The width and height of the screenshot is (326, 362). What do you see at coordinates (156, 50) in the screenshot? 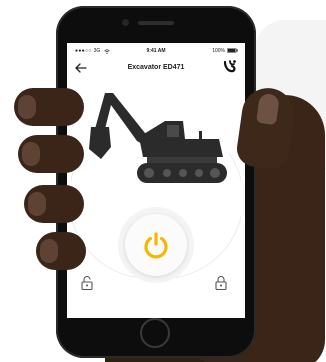
I see `status-bar: ●●●○○ 3G 9:41 AM 100%` at bounding box center [156, 50].